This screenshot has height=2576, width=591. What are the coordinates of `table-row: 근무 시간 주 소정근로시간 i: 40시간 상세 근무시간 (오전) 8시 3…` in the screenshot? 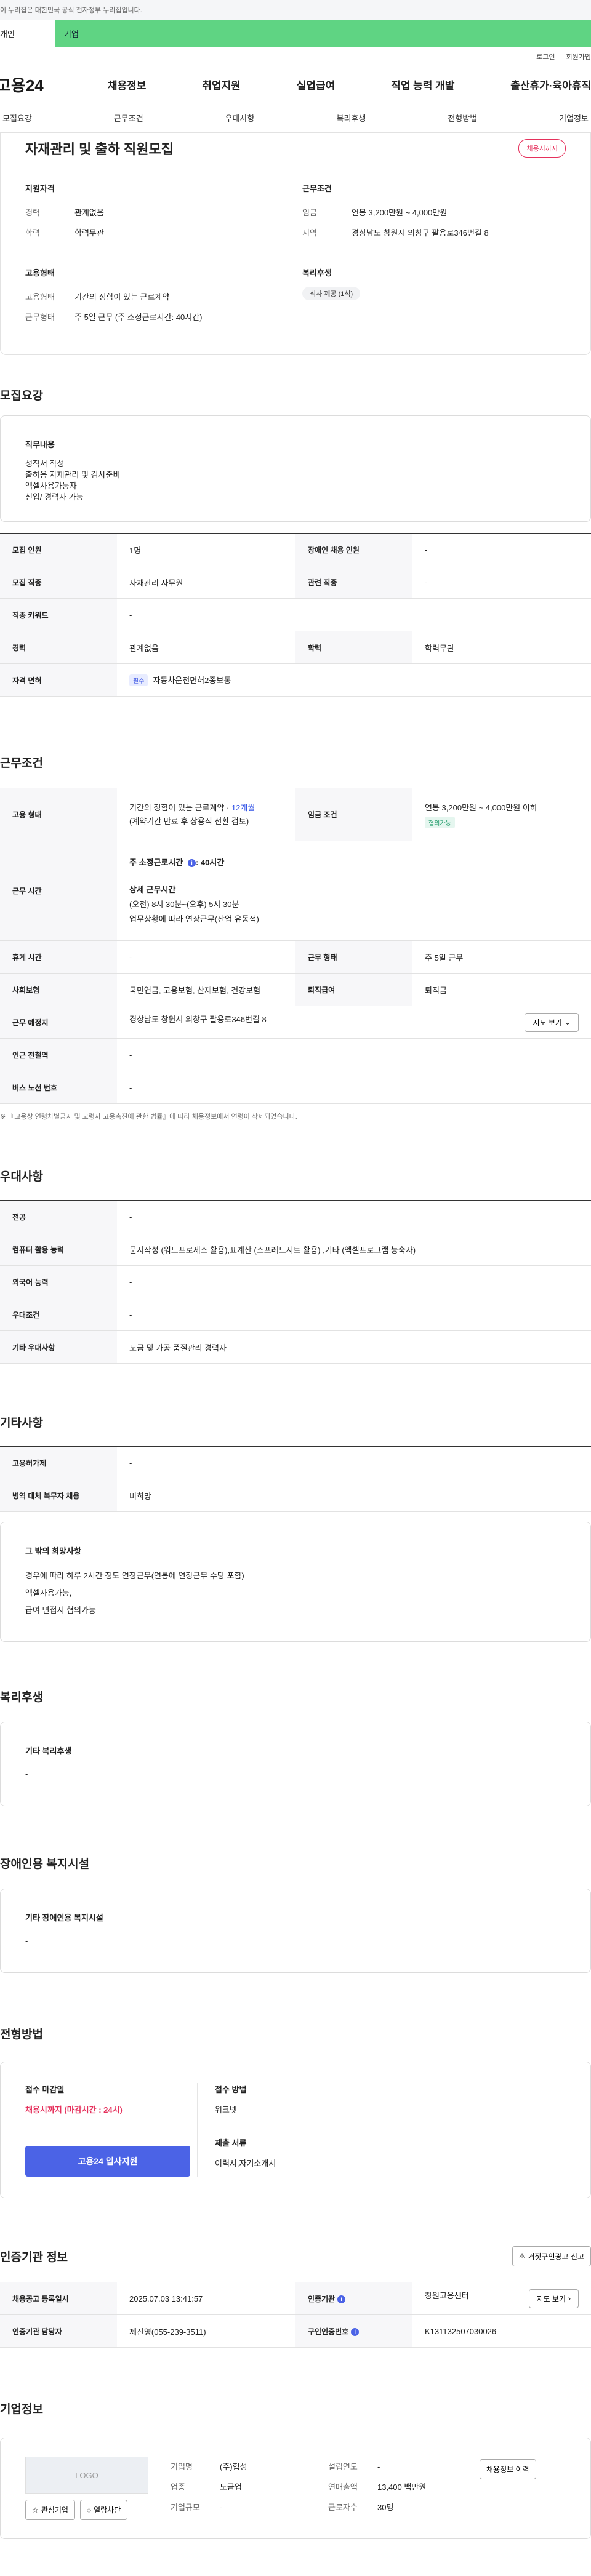 It's located at (295, 891).